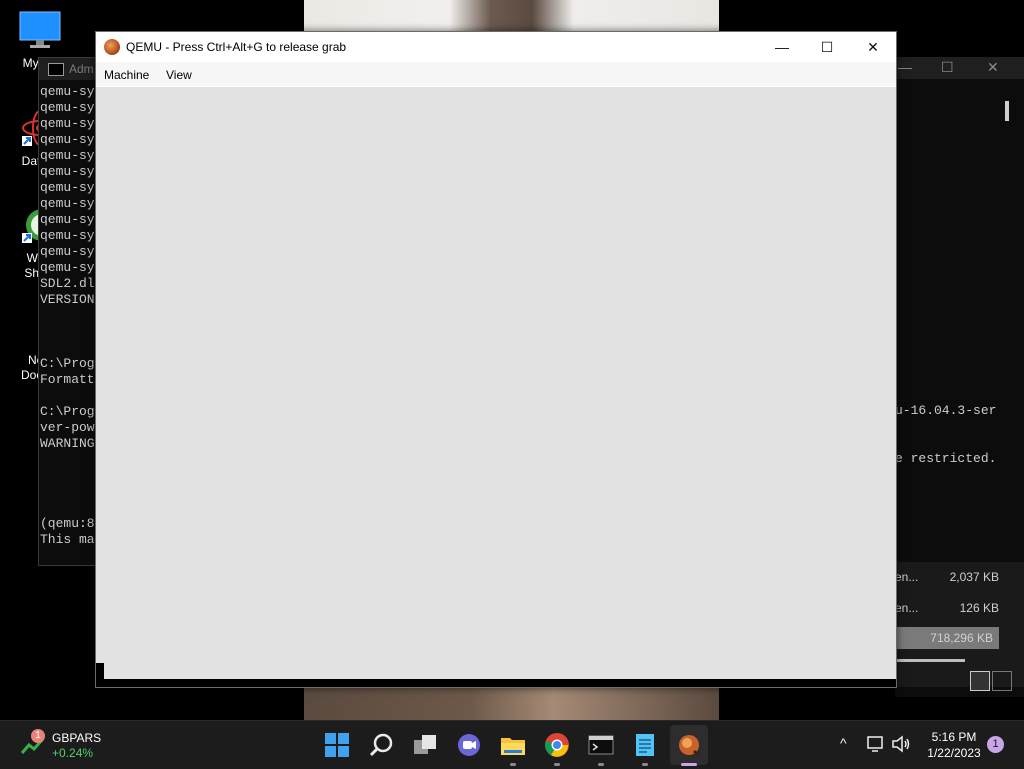 The image size is (1024, 769). I want to click on cmd-line: VERSION, so click(67, 299).